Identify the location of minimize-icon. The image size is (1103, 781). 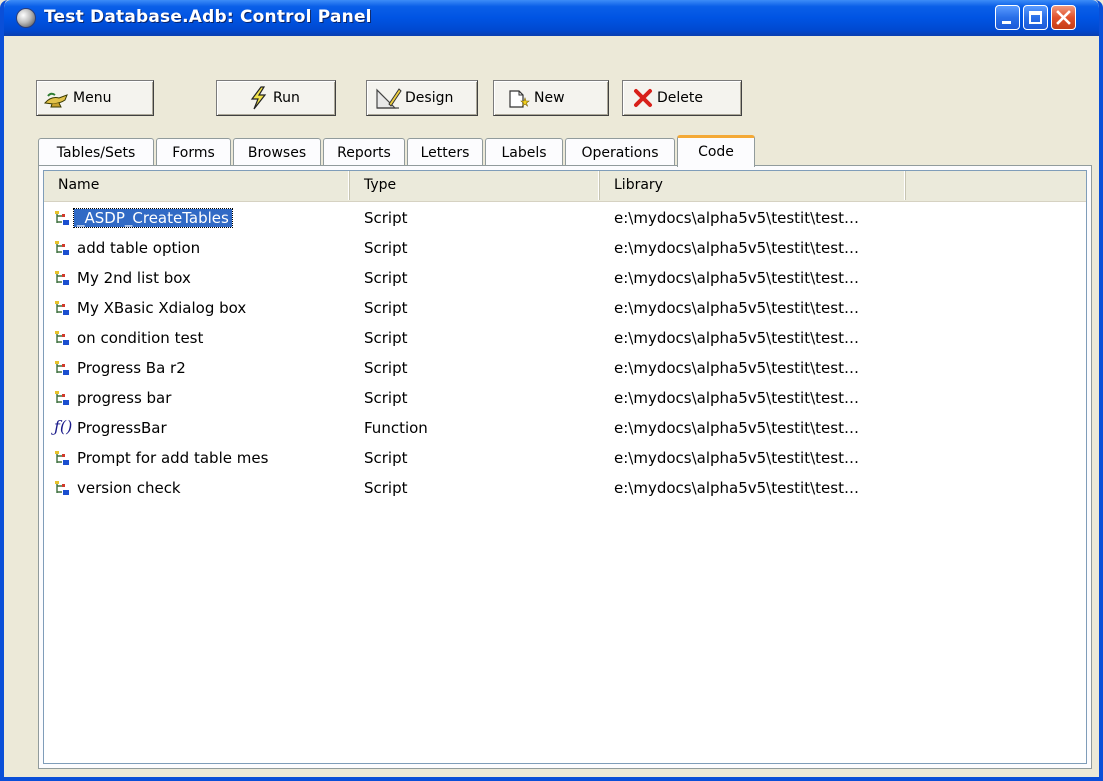
(1006, 22).